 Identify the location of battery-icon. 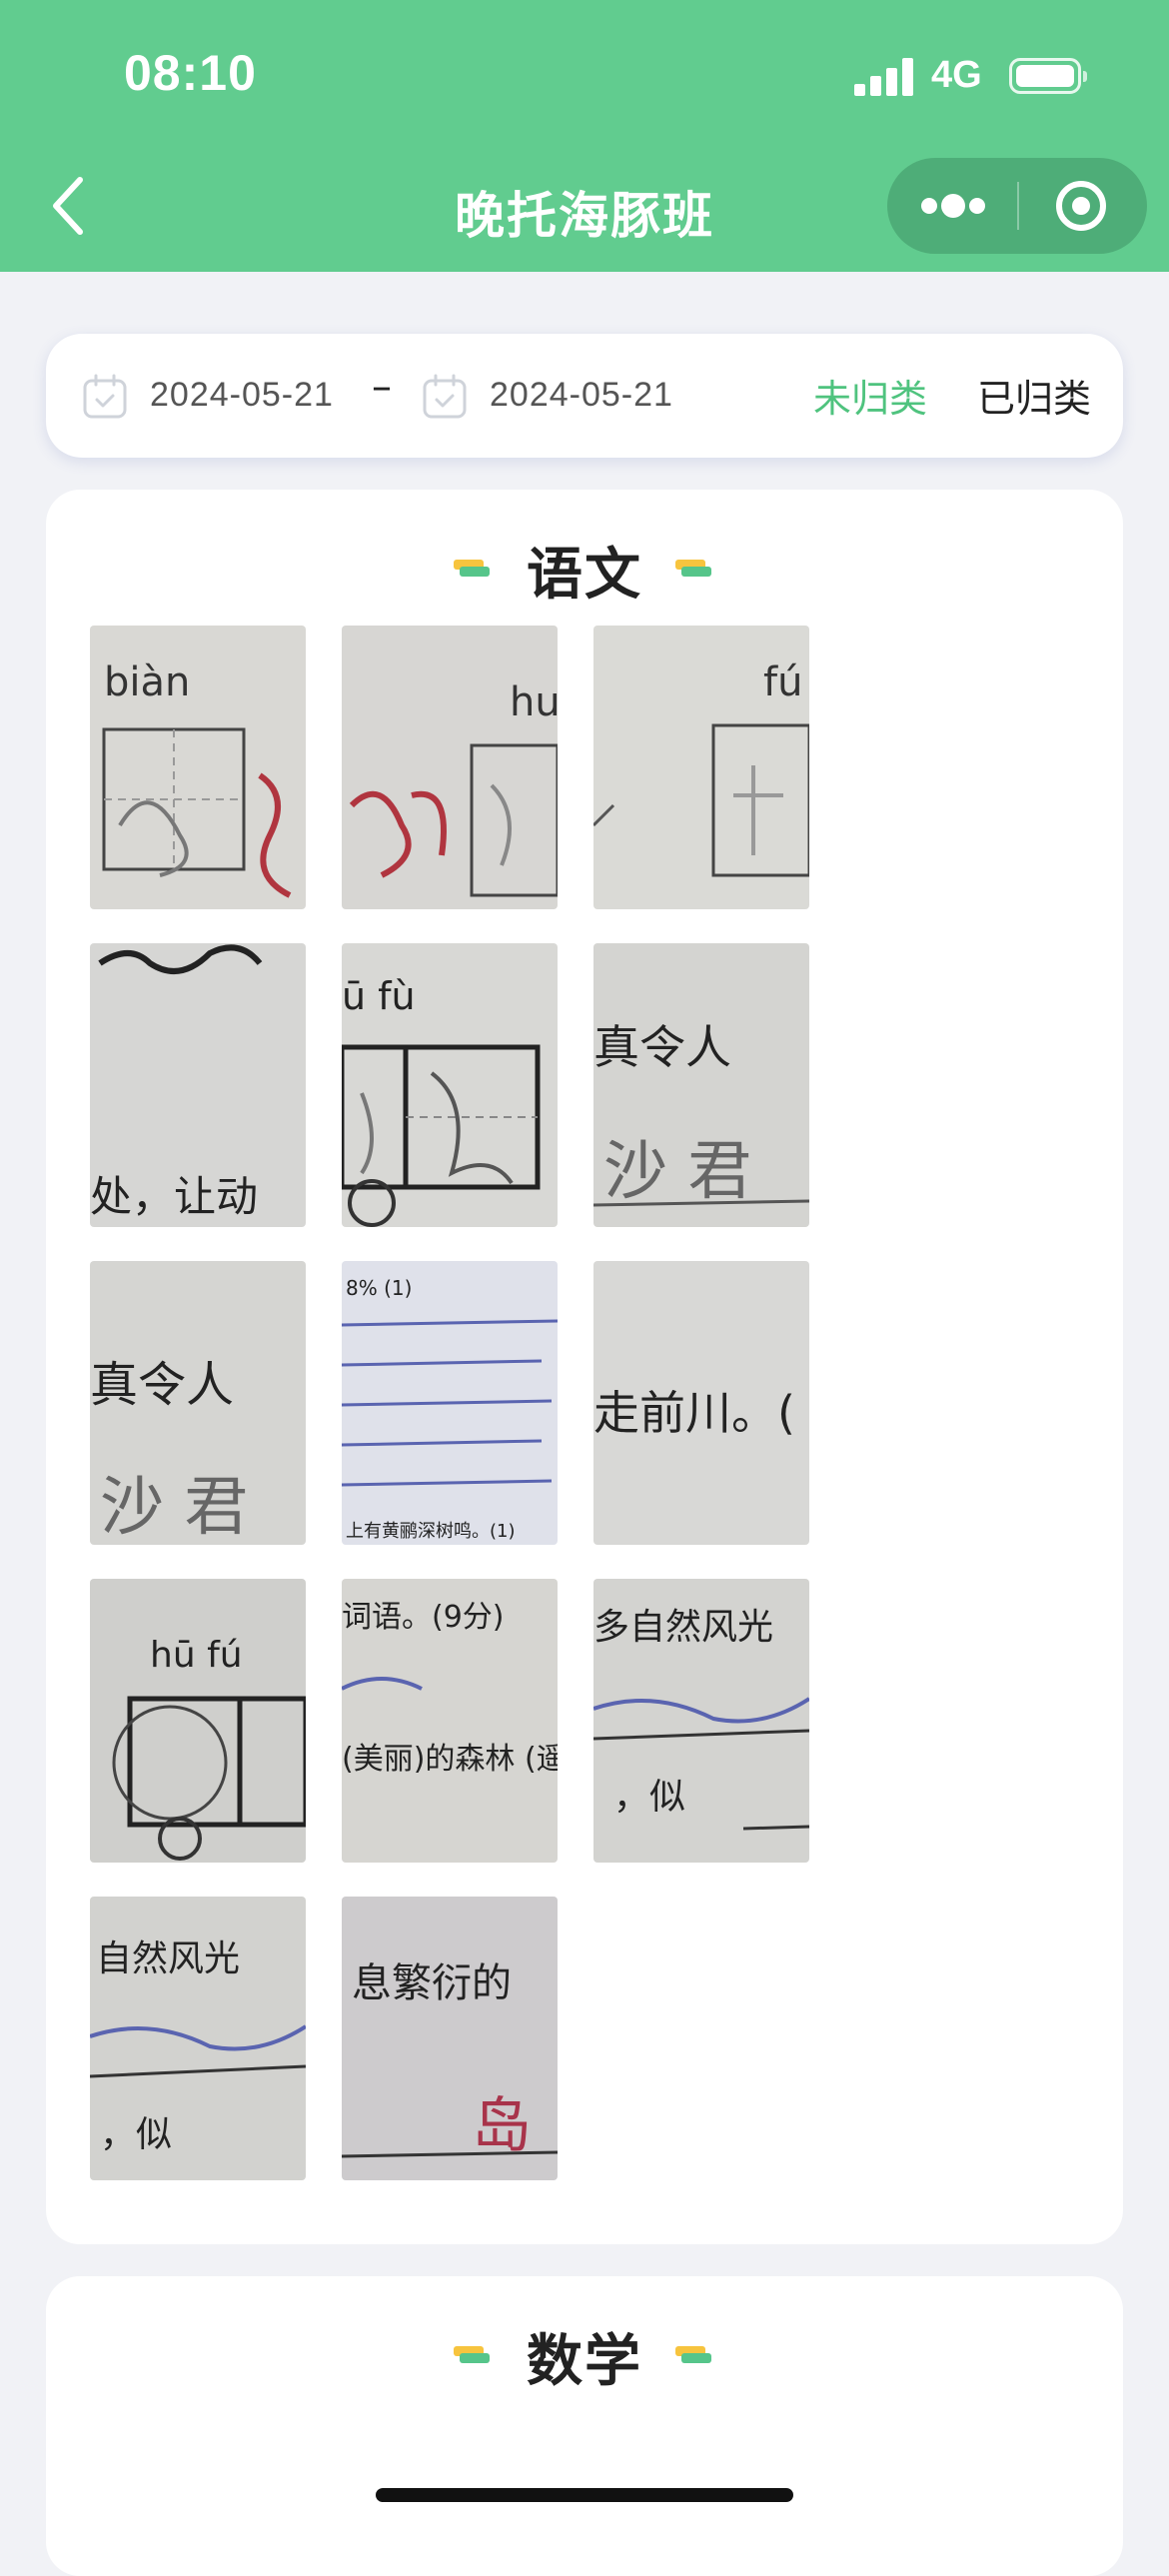
(1048, 76).